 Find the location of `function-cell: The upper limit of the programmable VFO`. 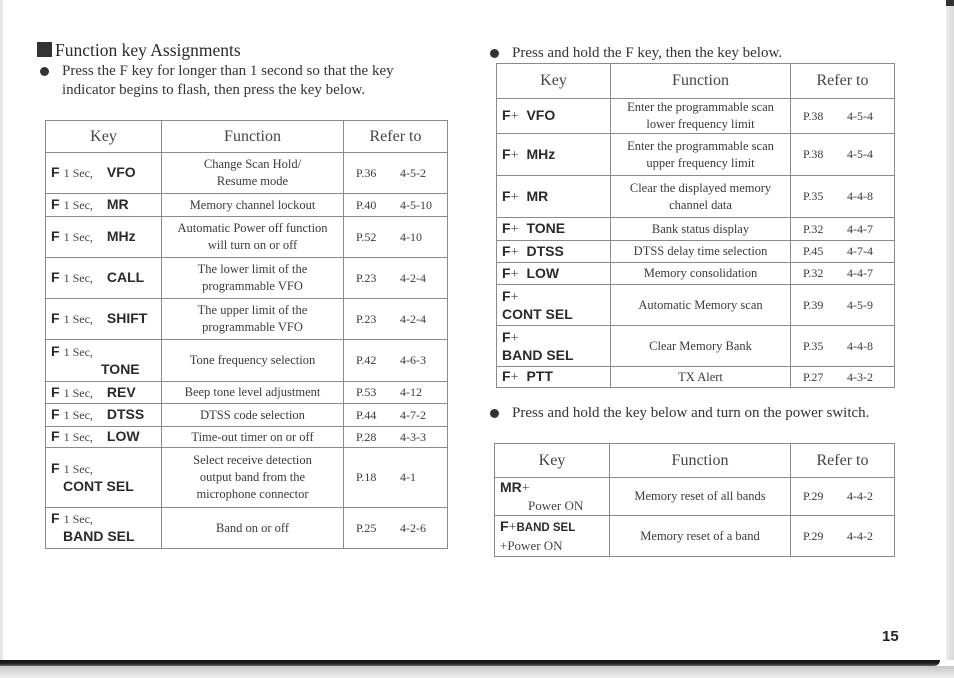

function-cell: The upper limit of the programmable VFO is located at coordinates (252, 319).